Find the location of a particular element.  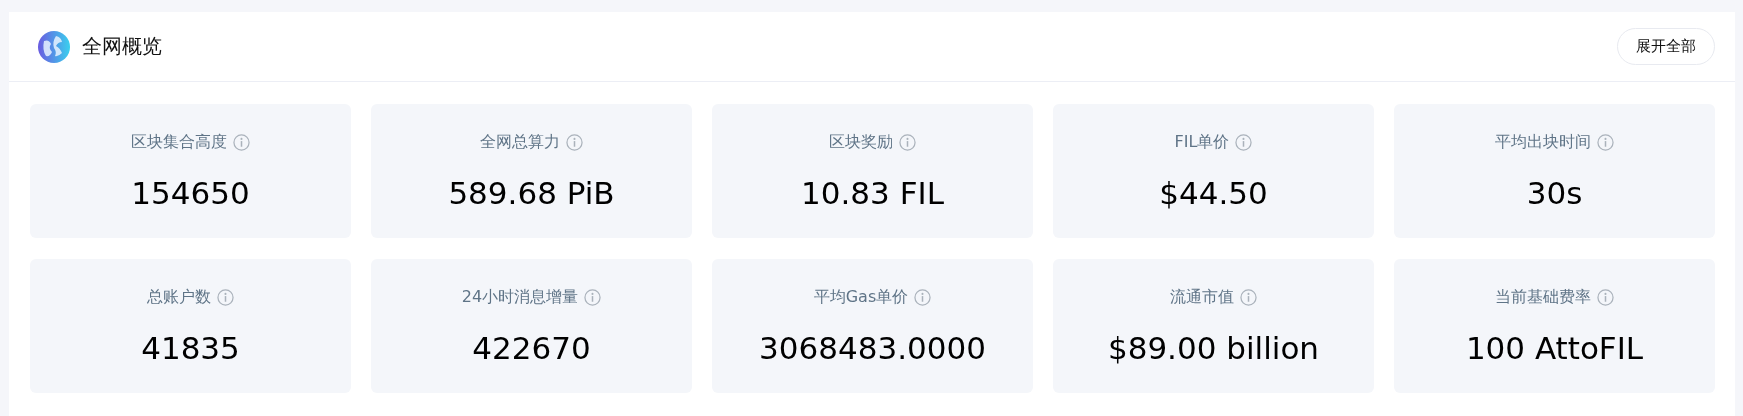

stat-label: 区块奖励 is located at coordinates (861, 142).